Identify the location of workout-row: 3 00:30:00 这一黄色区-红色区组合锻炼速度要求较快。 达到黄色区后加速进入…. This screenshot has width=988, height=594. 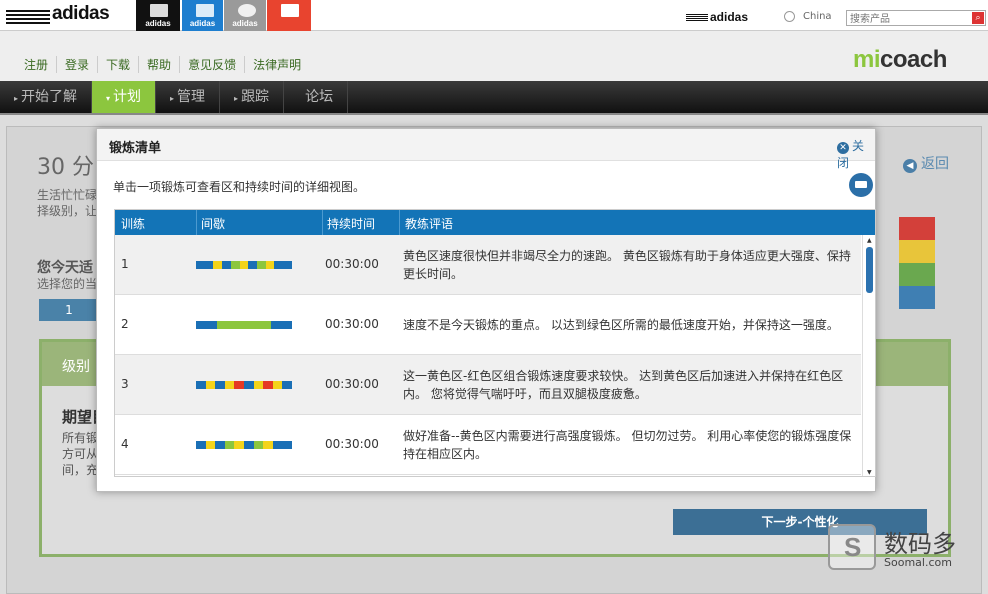
(488, 385).